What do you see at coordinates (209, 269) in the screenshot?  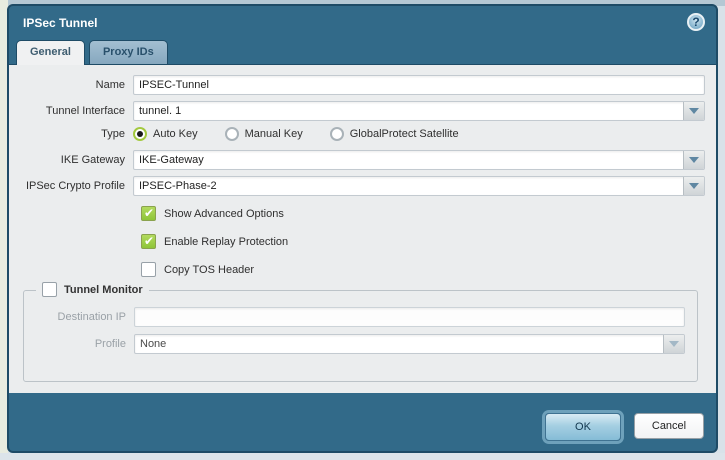 I see `copy-tos-header-label: Copy TOS Header` at bounding box center [209, 269].